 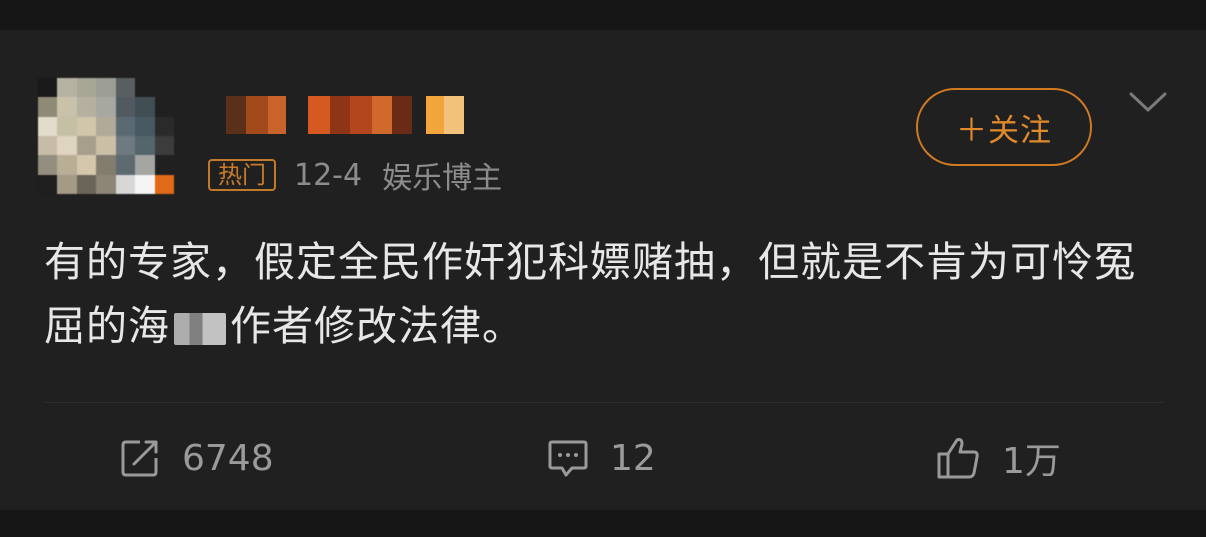 What do you see at coordinates (328, 175) in the screenshot?
I see `post-time: 12-4` at bounding box center [328, 175].